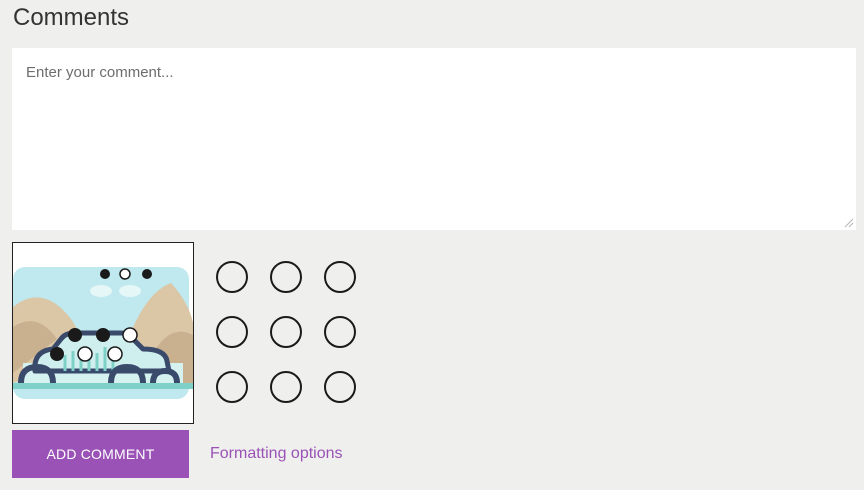  What do you see at coordinates (71, 17) in the screenshot?
I see `comments-heading: Comments` at bounding box center [71, 17].